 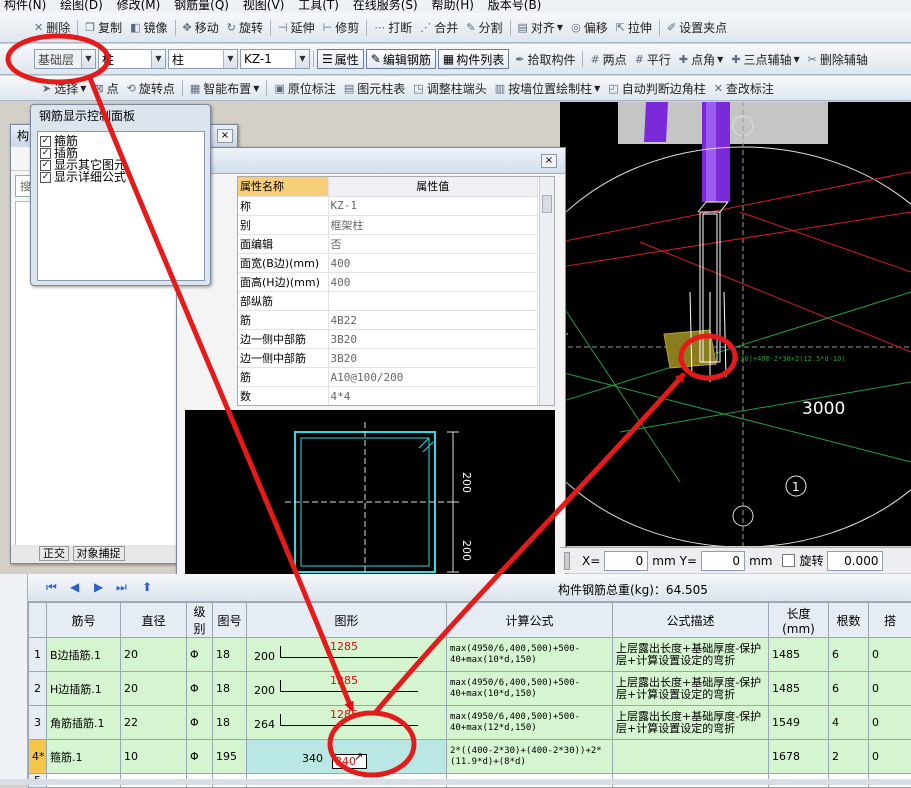 I want to click on menu-draw: 绘图(D), so click(x=81, y=6).